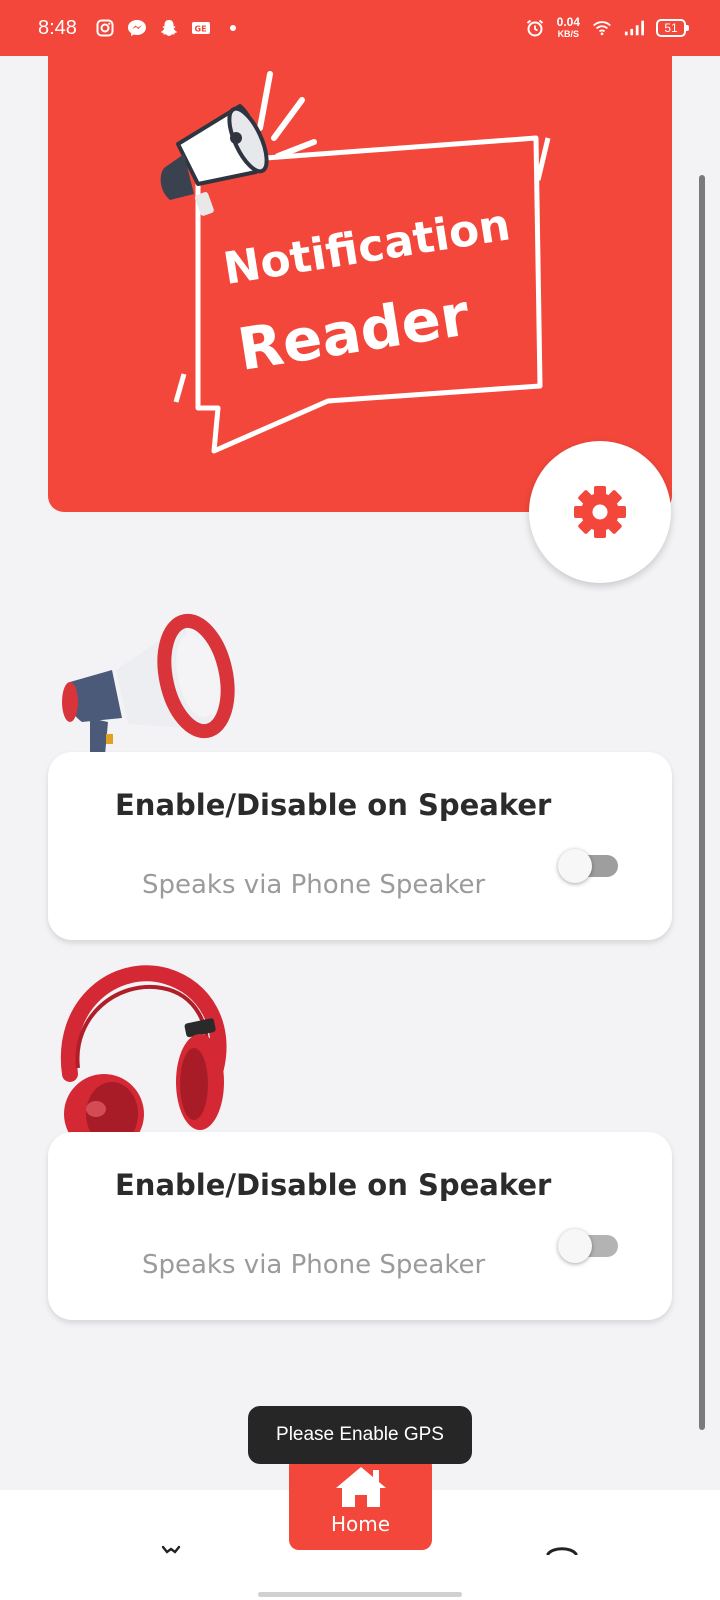  What do you see at coordinates (568, 21) in the screenshot?
I see `network-speed-value: 0.04` at bounding box center [568, 21].